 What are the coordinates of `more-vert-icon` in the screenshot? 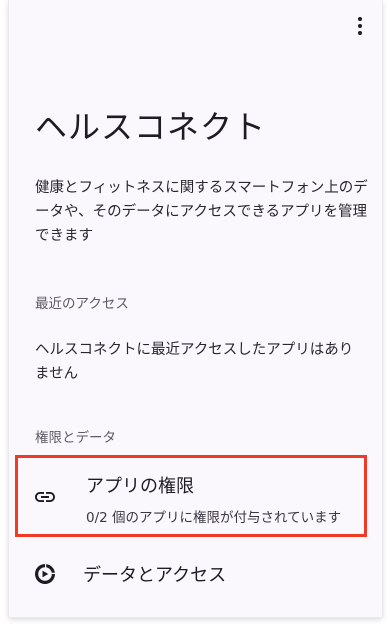 It's located at (360, 26).